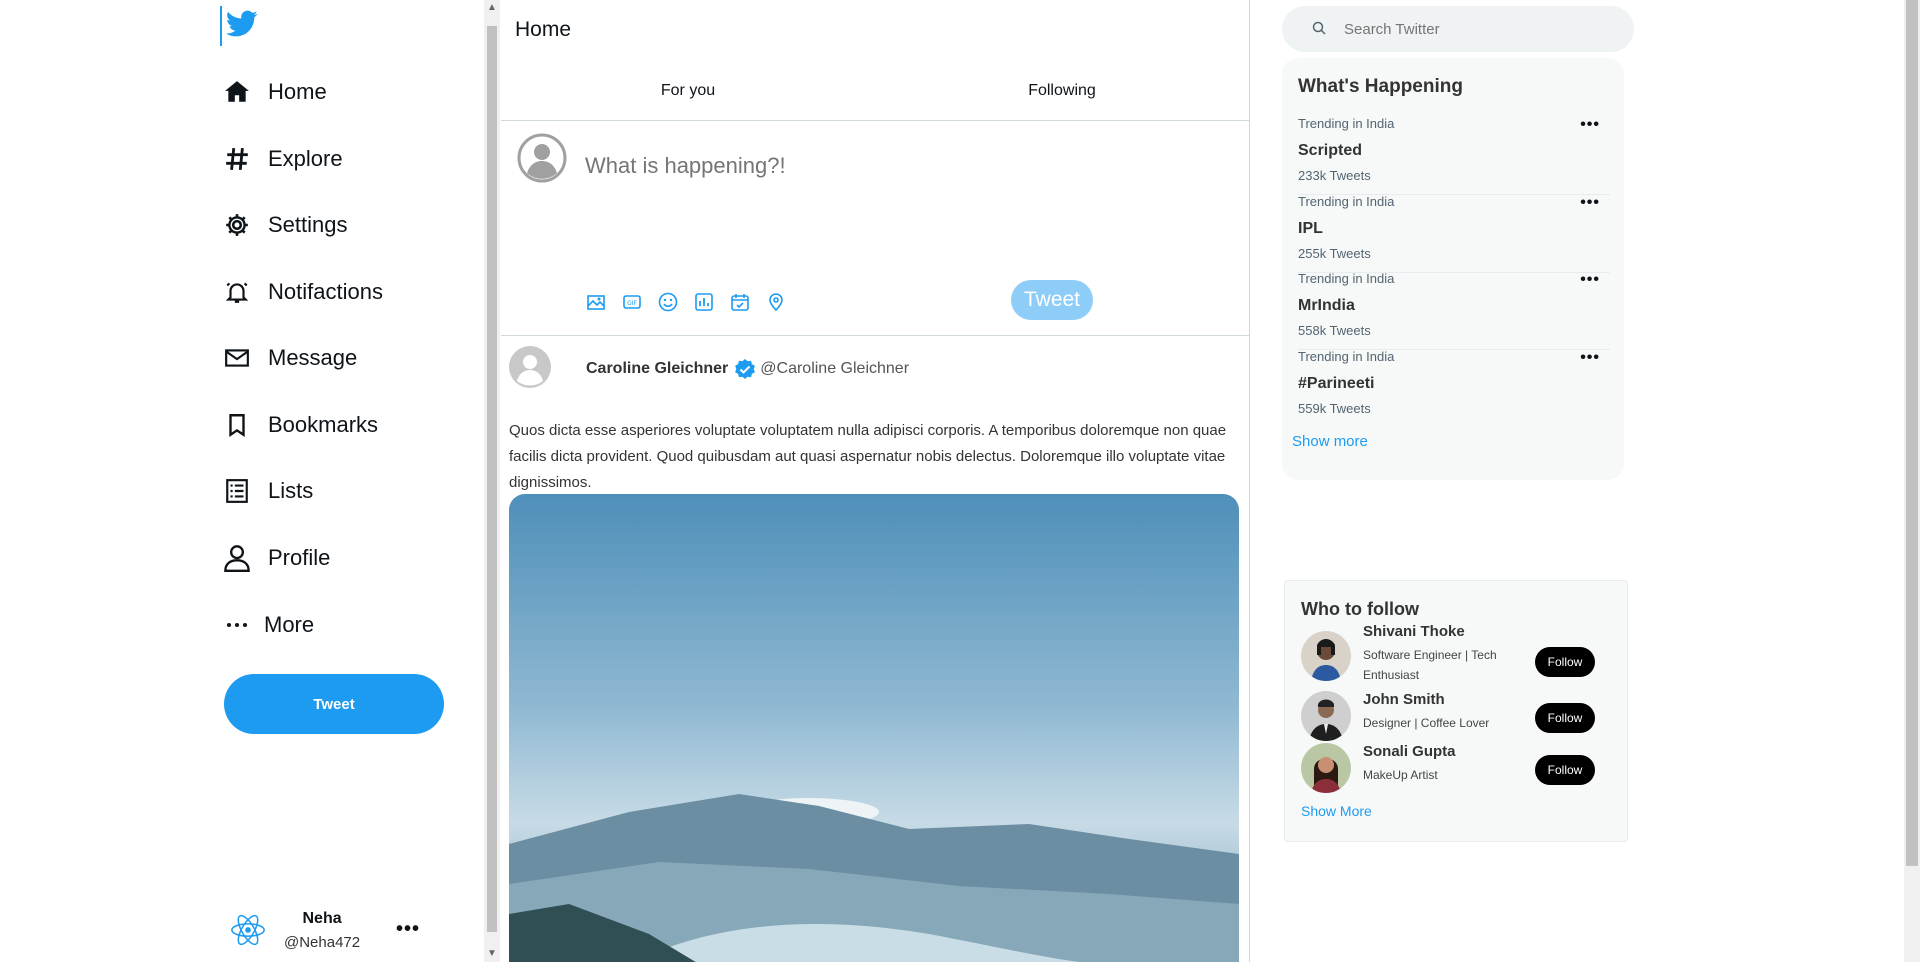  What do you see at coordinates (237, 625) in the screenshot?
I see `more-icon` at bounding box center [237, 625].